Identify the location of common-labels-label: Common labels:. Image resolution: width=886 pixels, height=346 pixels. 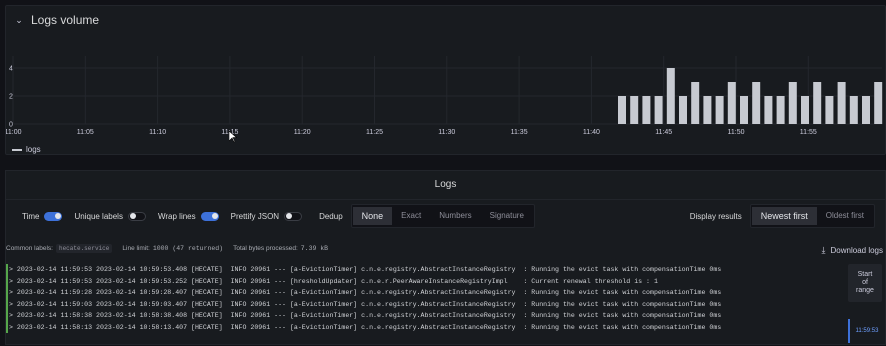
(29, 248).